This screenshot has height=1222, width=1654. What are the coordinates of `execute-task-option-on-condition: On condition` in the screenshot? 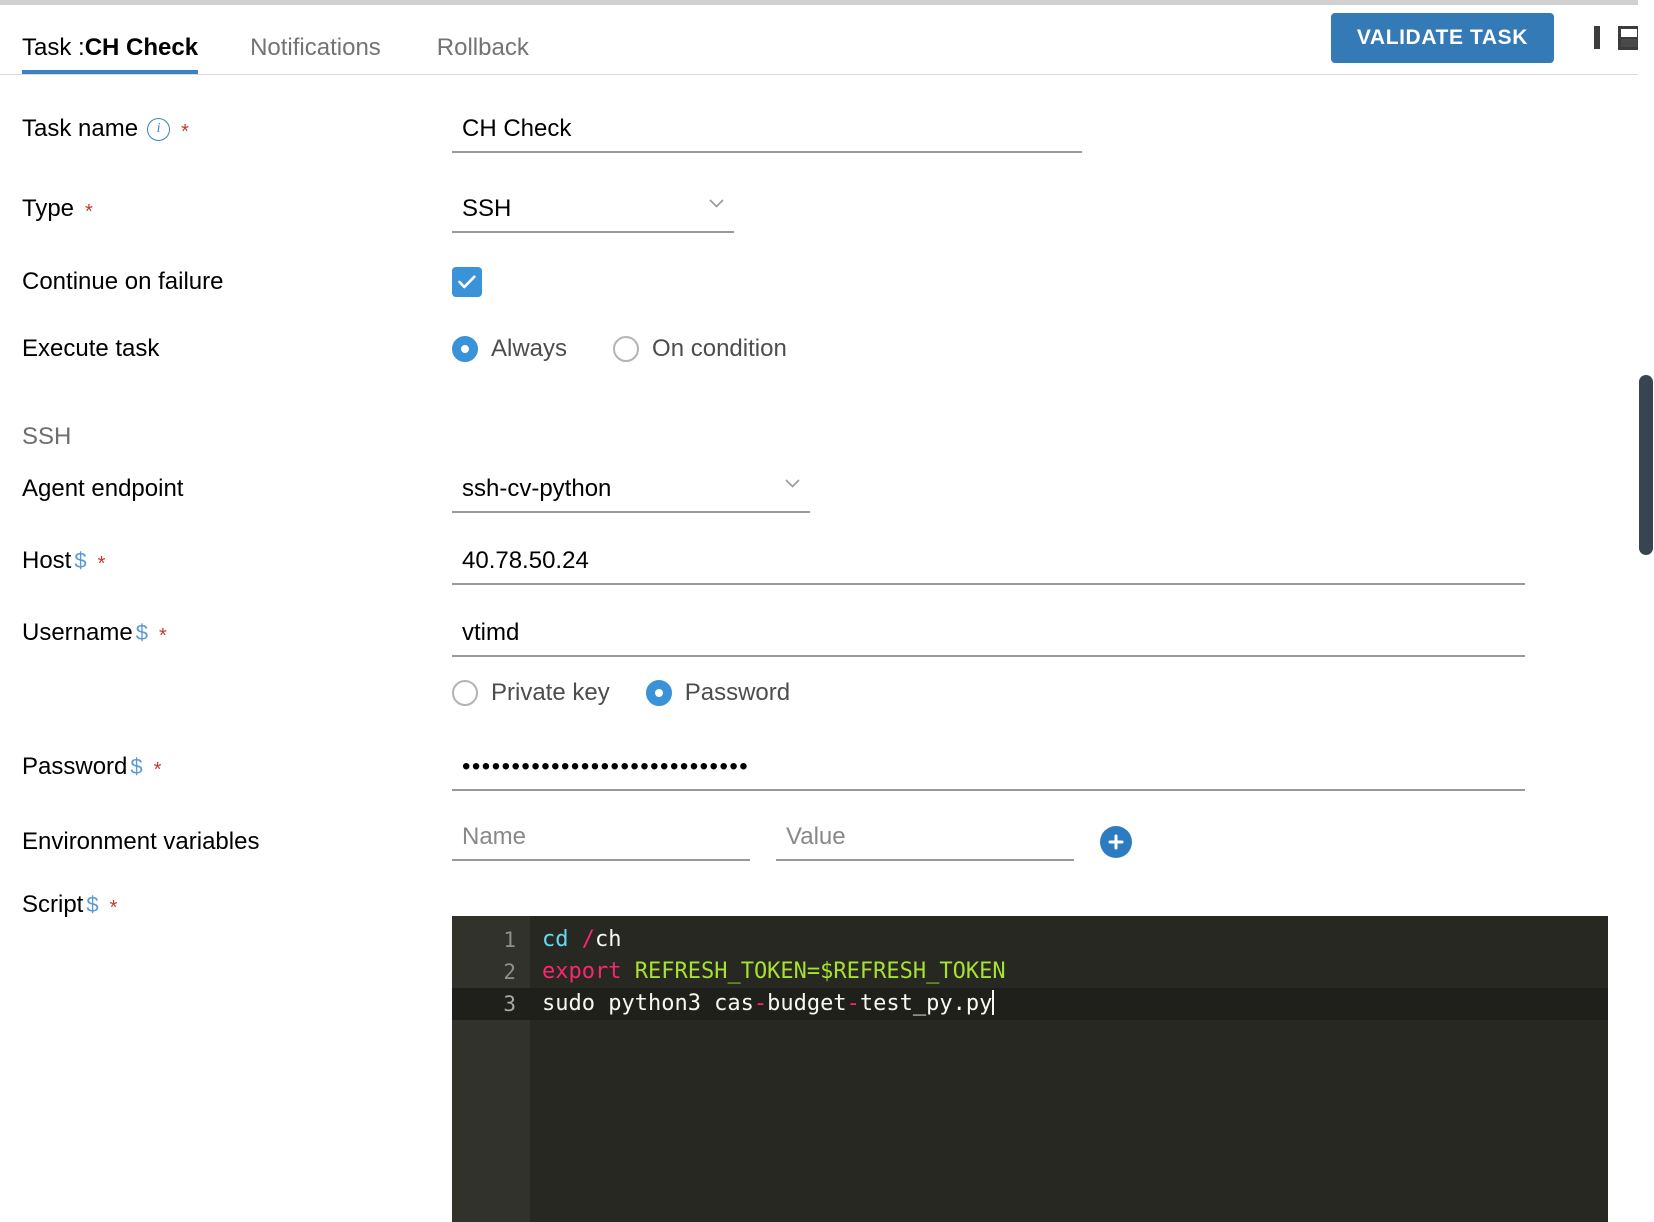 It's located at (700, 349).